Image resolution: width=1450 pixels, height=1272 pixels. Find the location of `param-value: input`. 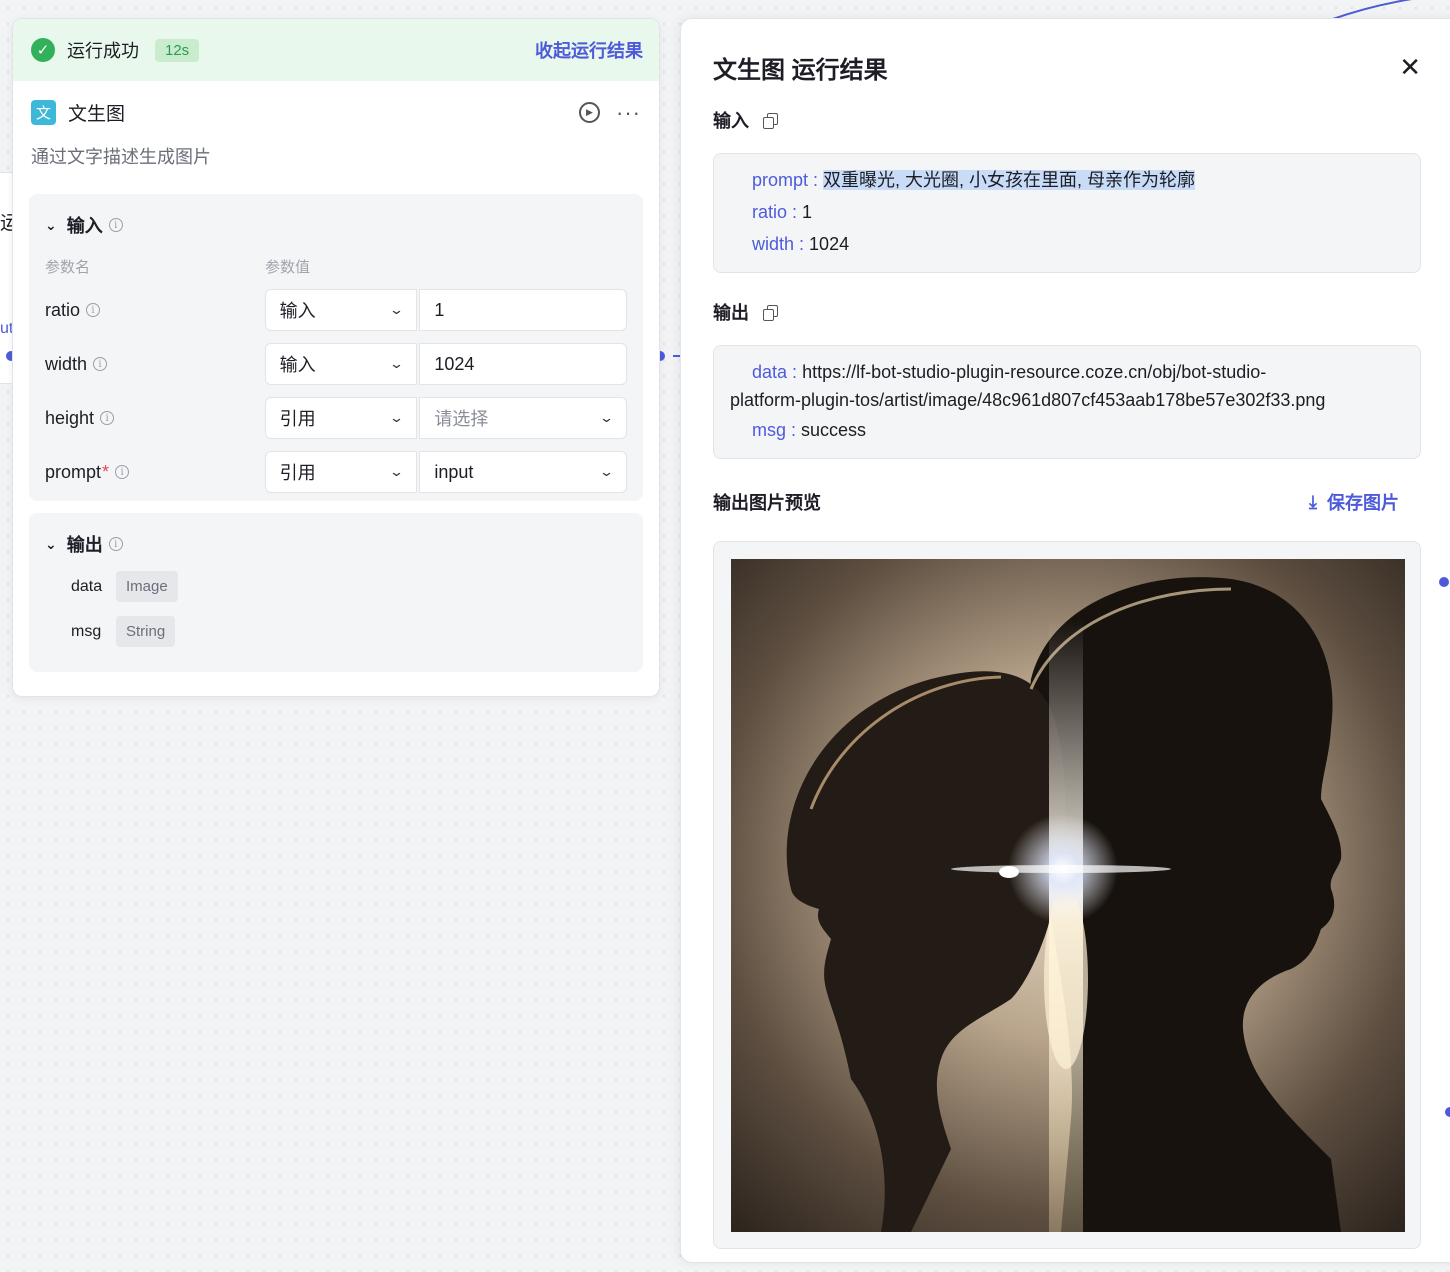

param-value: input is located at coordinates (454, 471).